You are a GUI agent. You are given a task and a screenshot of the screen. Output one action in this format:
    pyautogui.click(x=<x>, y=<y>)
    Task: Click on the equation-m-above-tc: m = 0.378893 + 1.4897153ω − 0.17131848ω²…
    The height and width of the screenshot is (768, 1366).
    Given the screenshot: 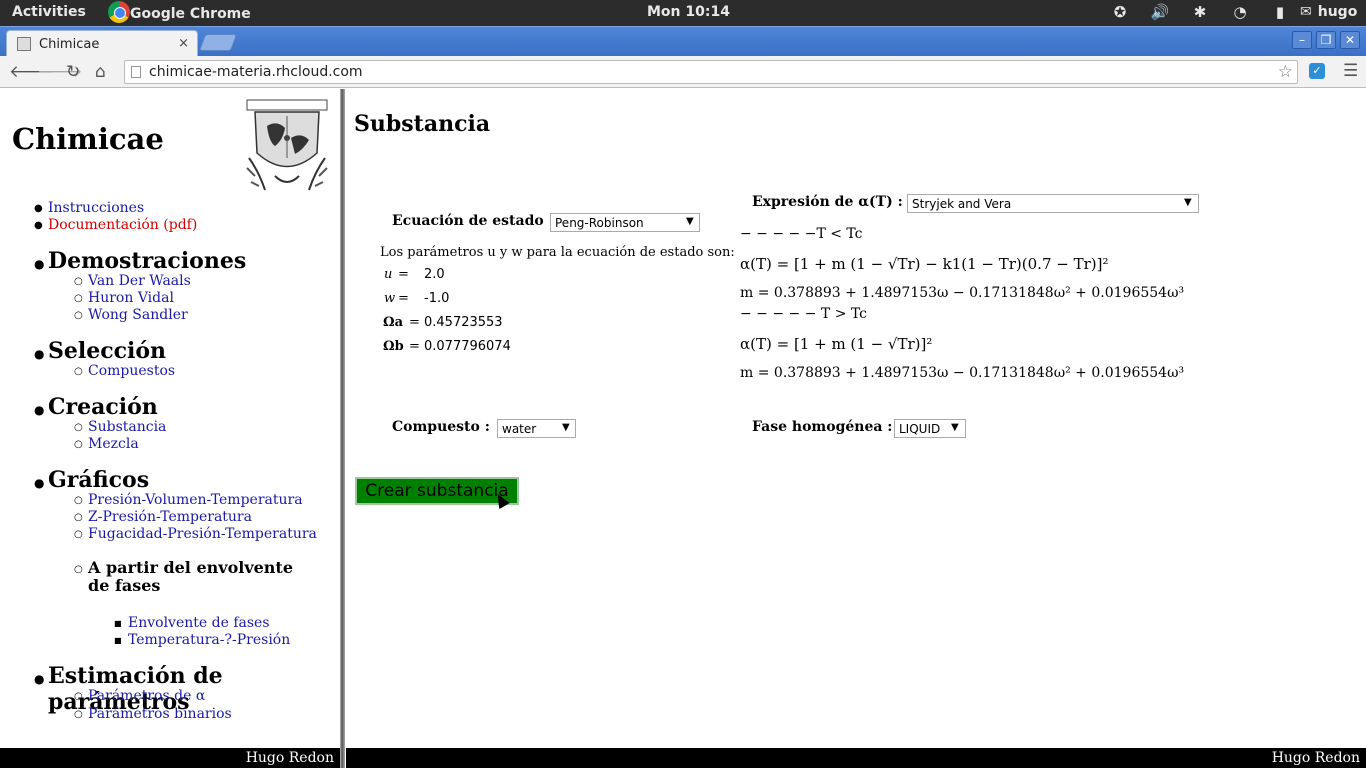 What is the action you would take?
    pyautogui.click(x=962, y=373)
    